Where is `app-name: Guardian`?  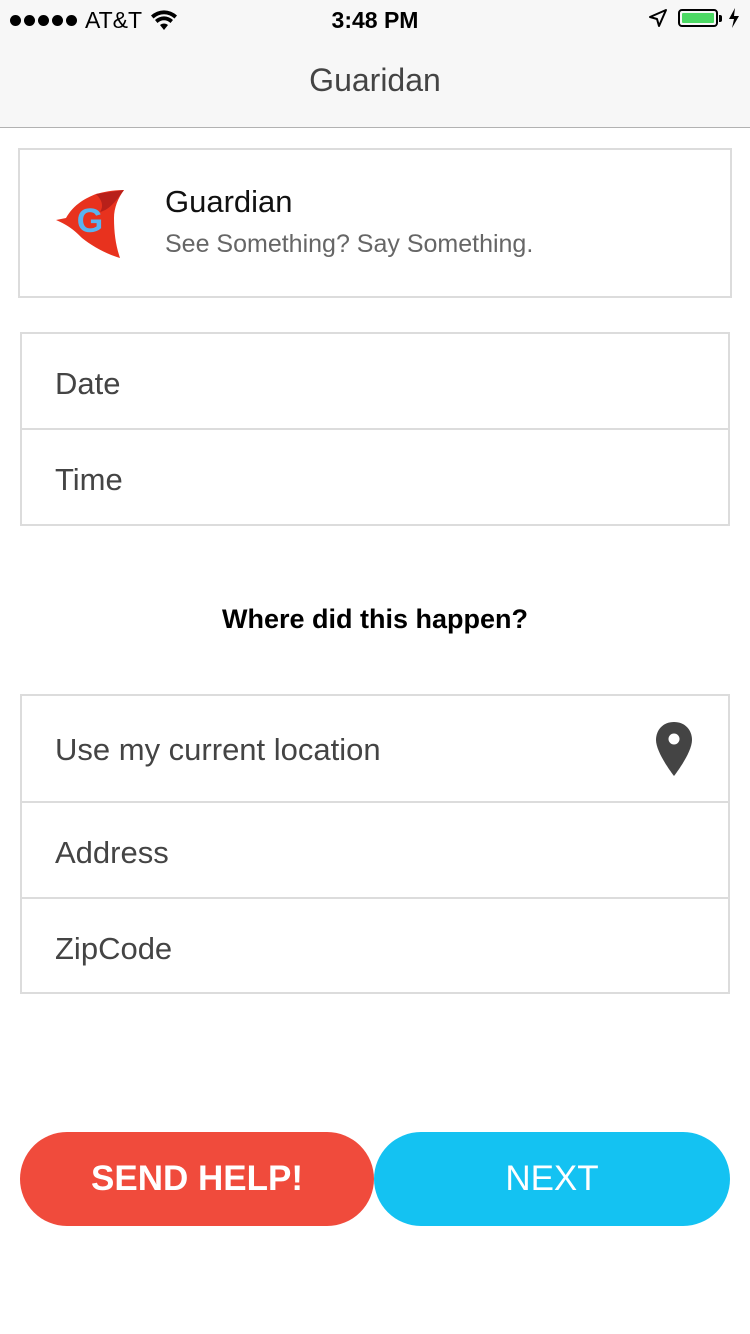 app-name: Guardian is located at coordinates (229, 201).